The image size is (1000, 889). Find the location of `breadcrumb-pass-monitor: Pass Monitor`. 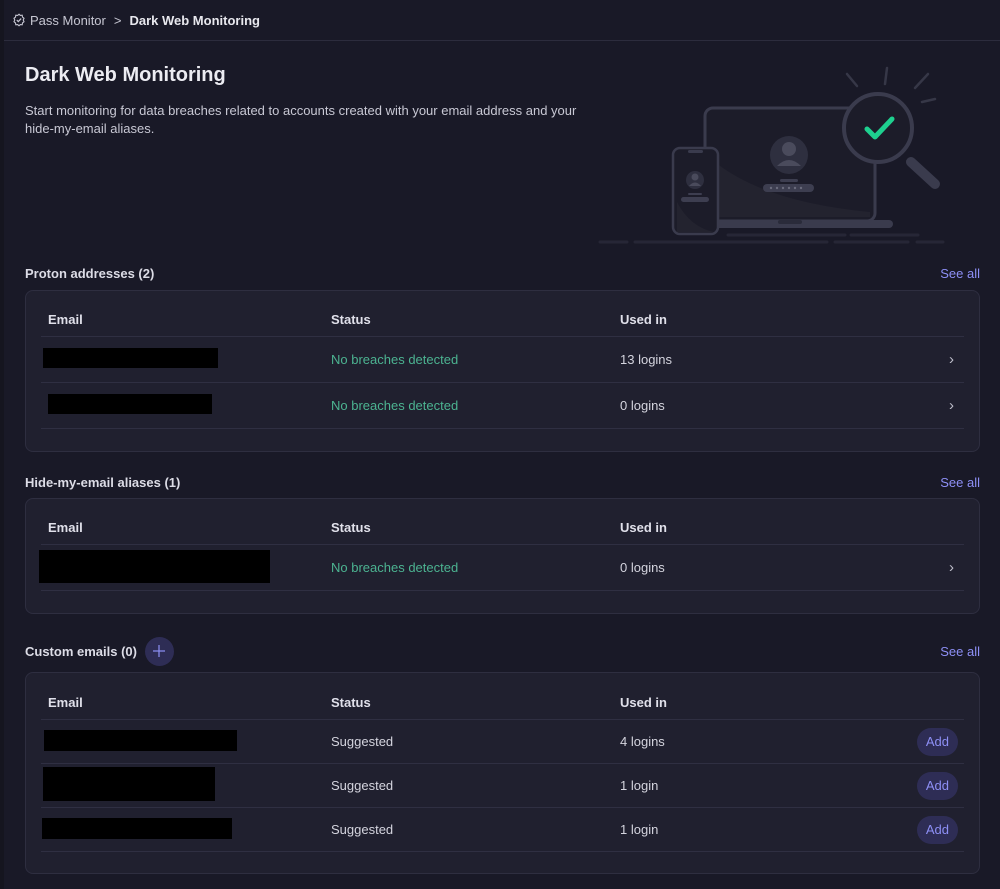

breadcrumb-pass-monitor: Pass Monitor is located at coordinates (68, 20).